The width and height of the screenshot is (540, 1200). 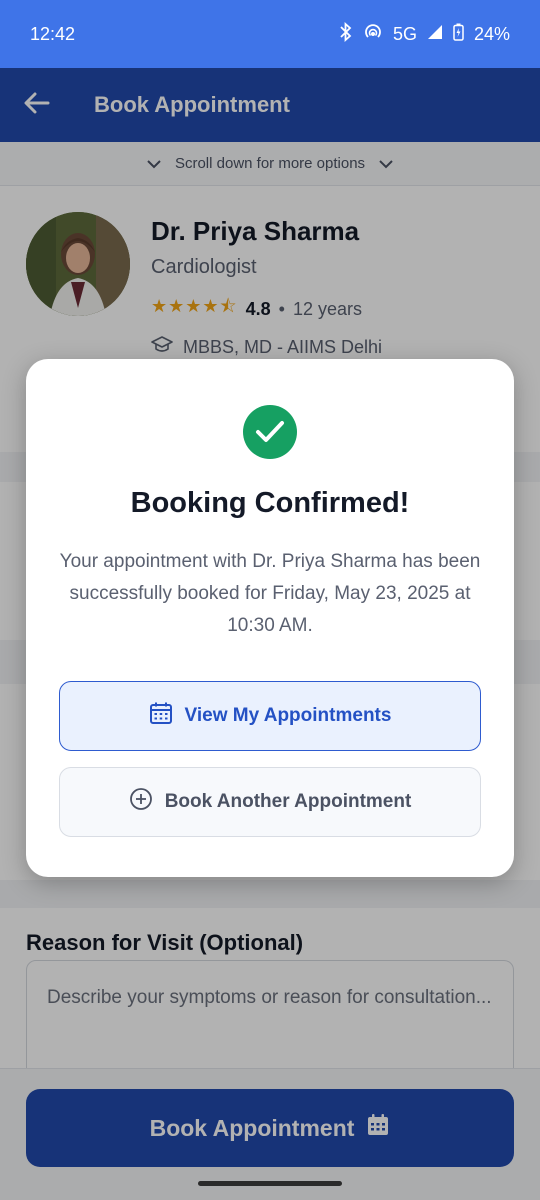 What do you see at coordinates (161, 716) in the screenshot?
I see `calendar-icon` at bounding box center [161, 716].